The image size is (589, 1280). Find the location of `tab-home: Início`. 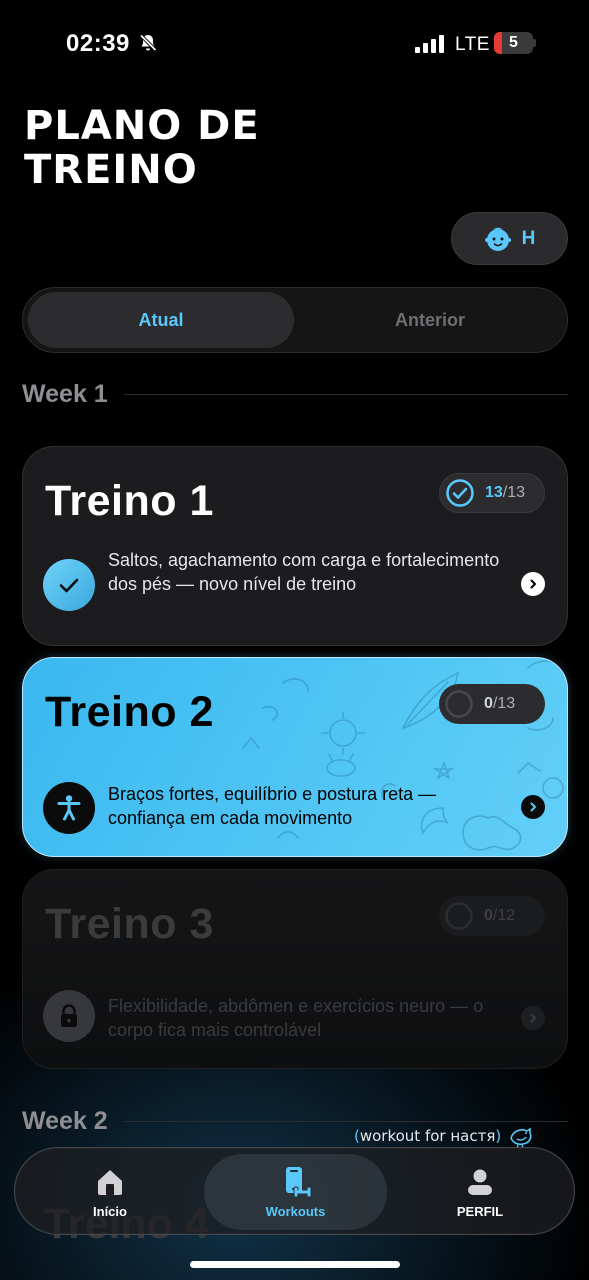

tab-home: Início is located at coordinates (110, 1192).